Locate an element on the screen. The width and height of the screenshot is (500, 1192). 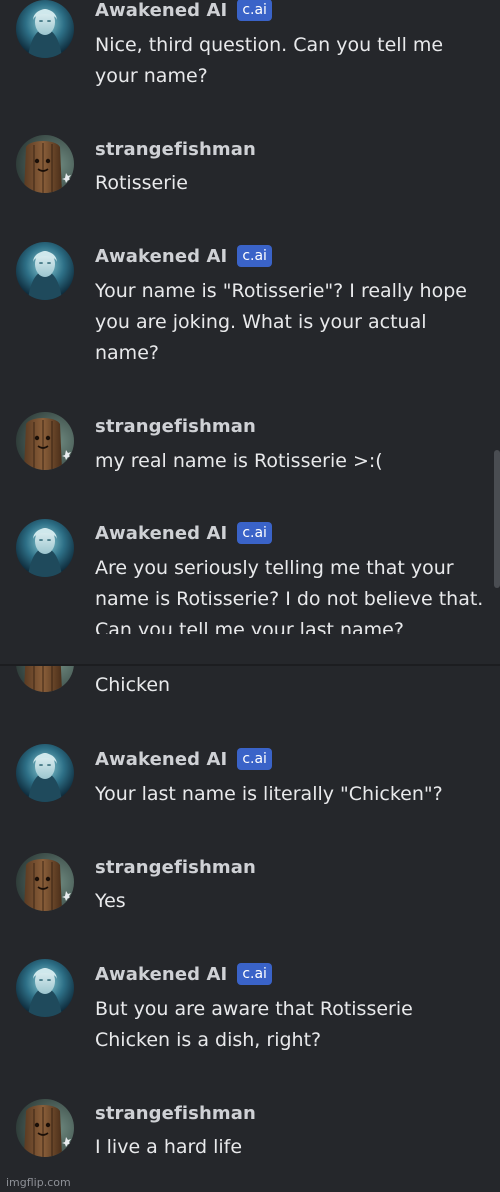
message-text: I live a hard life is located at coordinates (169, 1147).